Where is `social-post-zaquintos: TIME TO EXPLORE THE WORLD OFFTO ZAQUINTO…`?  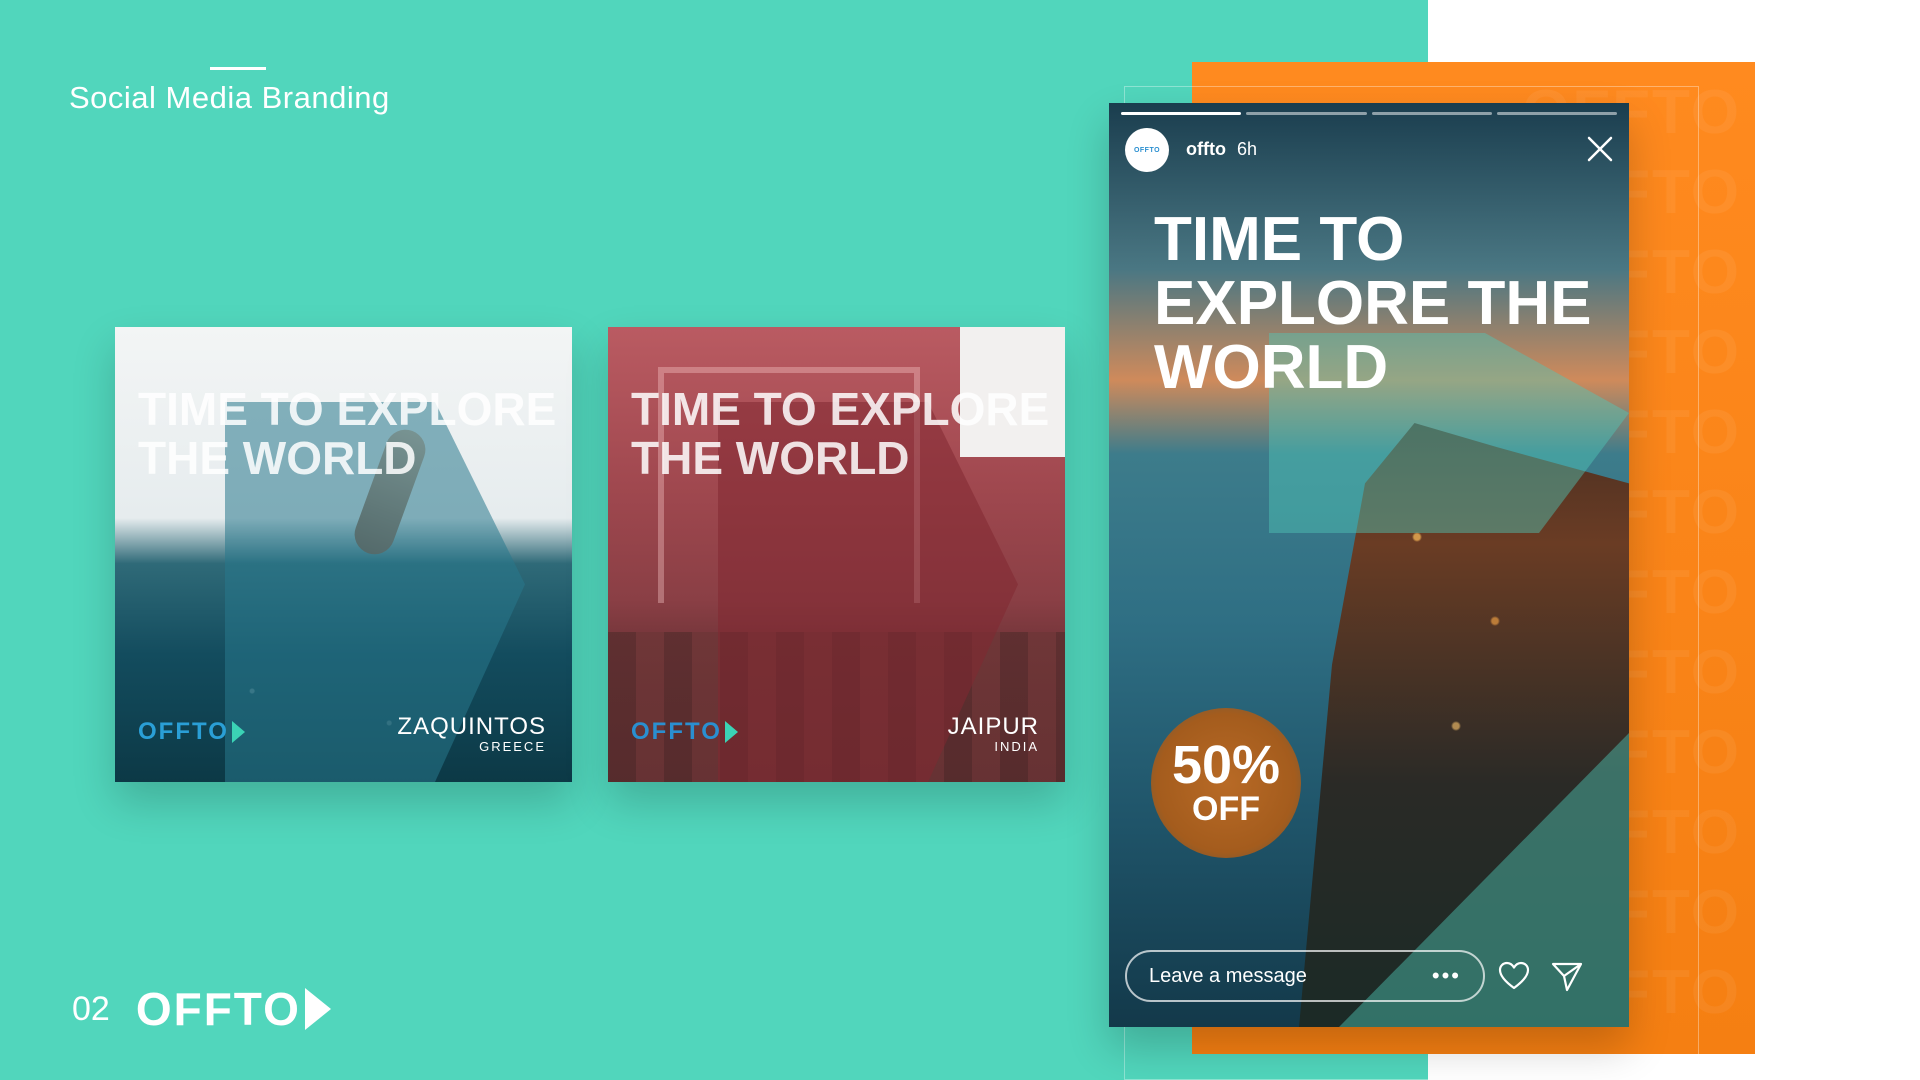 social-post-zaquintos: TIME TO EXPLORE THE WORLD OFFTO ZAQUINTO… is located at coordinates (343, 554).